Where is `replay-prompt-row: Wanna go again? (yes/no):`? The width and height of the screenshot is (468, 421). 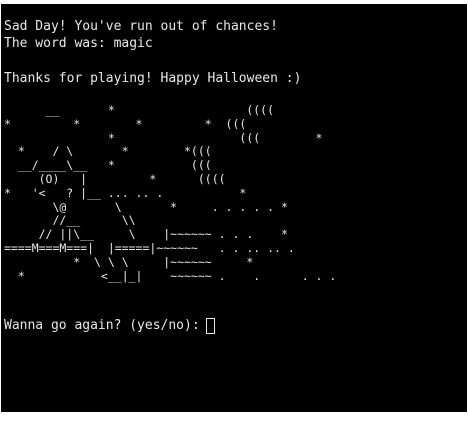
replay-prompt-row: Wanna go again? (yes/no): is located at coordinates (235, 325).